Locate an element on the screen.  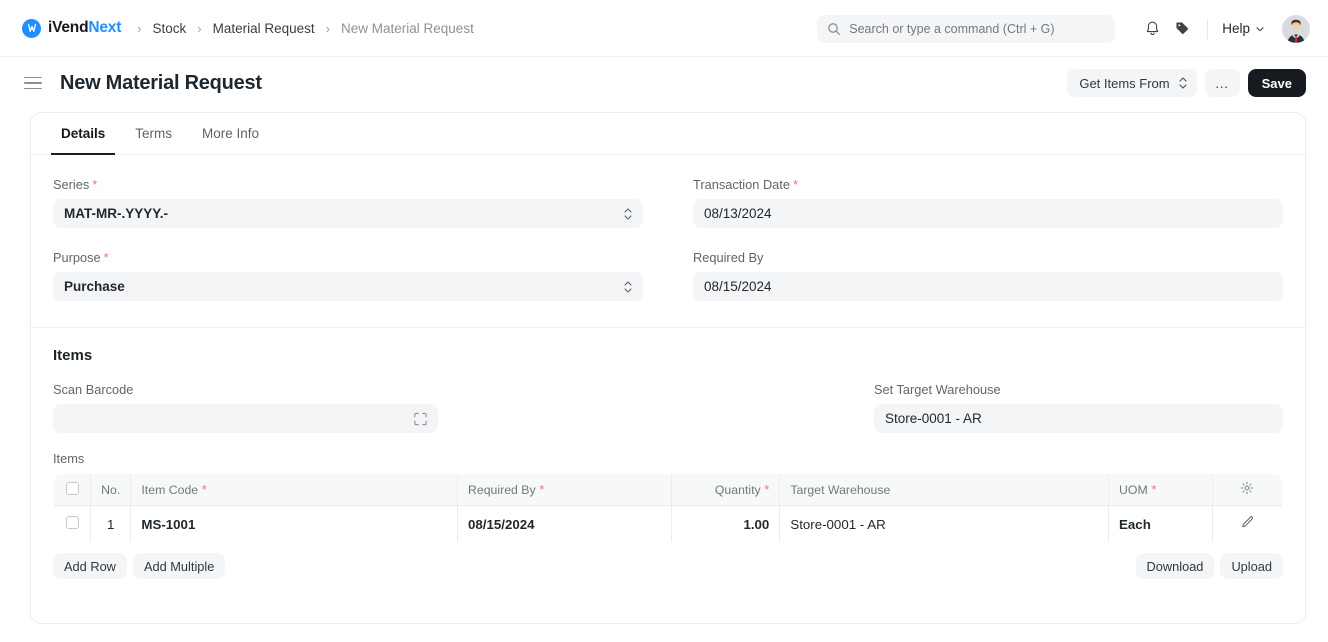
edit-pencil-icon is located at coordinates (1247, 522).